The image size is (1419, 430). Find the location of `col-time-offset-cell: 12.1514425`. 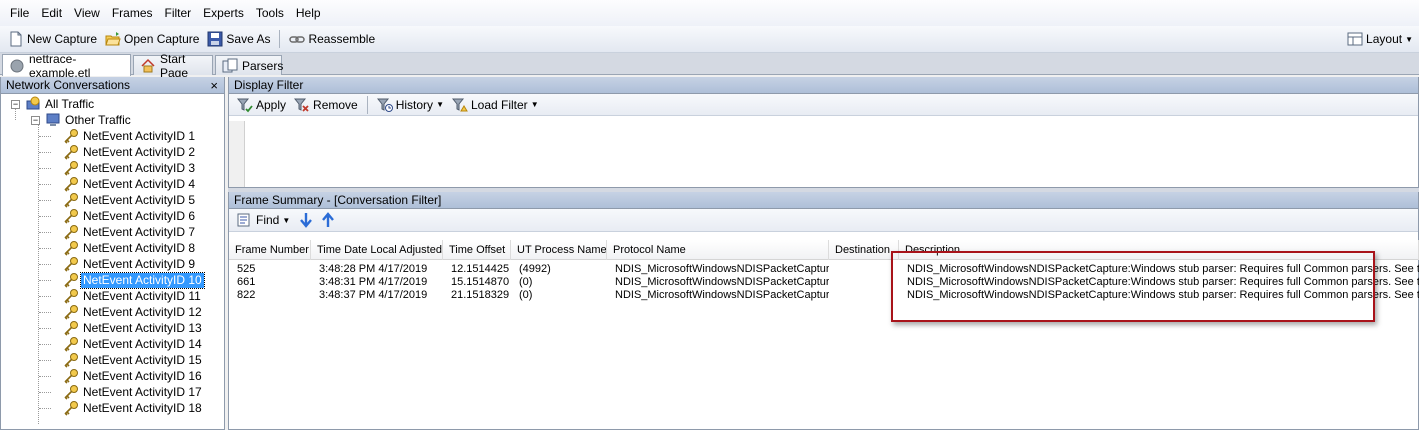

col-time-offset-cell: 12.1514425 is located at coordinates (480, 269).